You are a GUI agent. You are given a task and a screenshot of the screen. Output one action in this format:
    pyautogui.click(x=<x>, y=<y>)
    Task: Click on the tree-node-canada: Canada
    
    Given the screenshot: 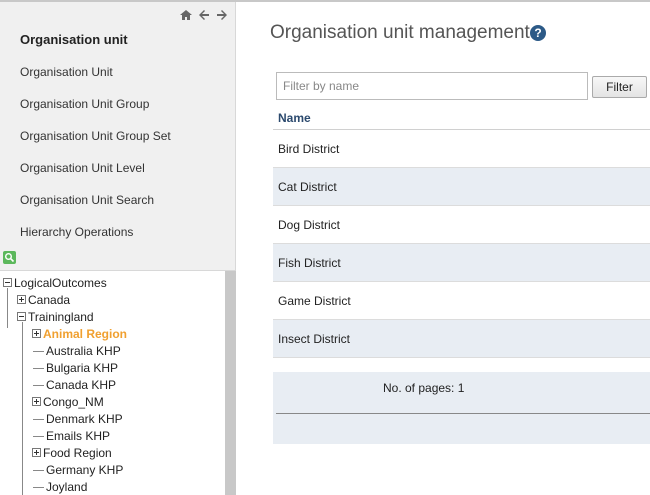 What is the action you would take?
    pyautogui.click(x=113, y=300)
    